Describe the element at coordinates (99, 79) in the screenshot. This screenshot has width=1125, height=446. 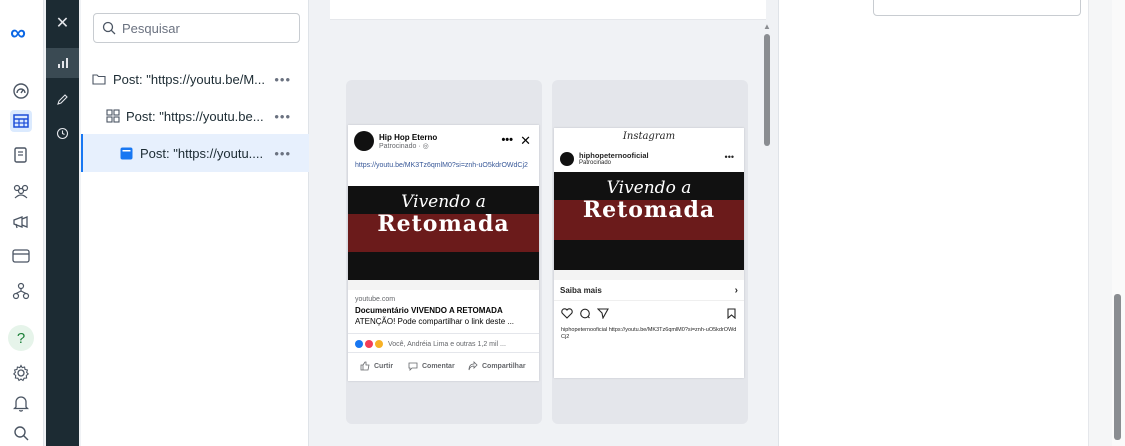
I see `folder-icon` at that location.